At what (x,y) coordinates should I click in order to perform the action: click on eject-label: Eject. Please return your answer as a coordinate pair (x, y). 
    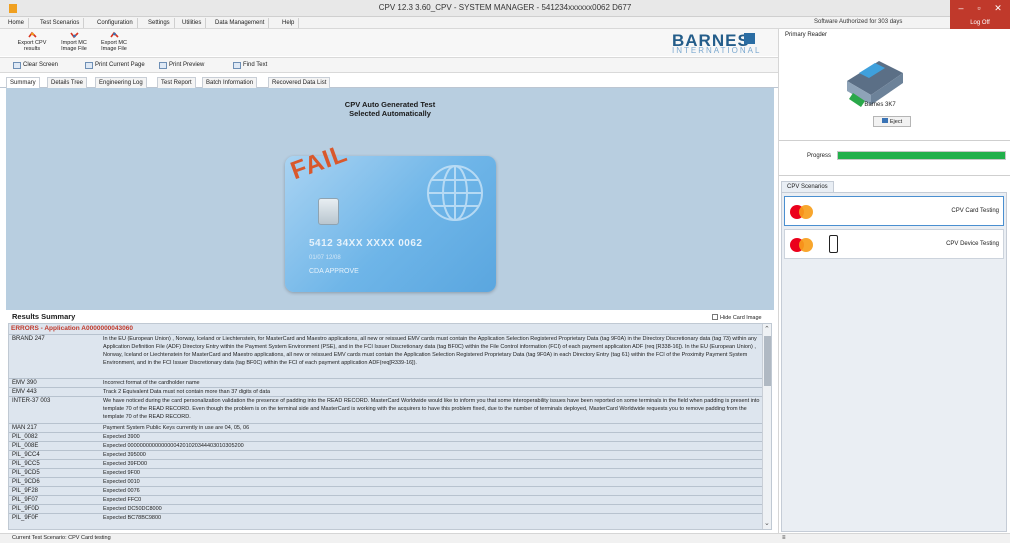
    Looking at the image, I should click on (896, 122).